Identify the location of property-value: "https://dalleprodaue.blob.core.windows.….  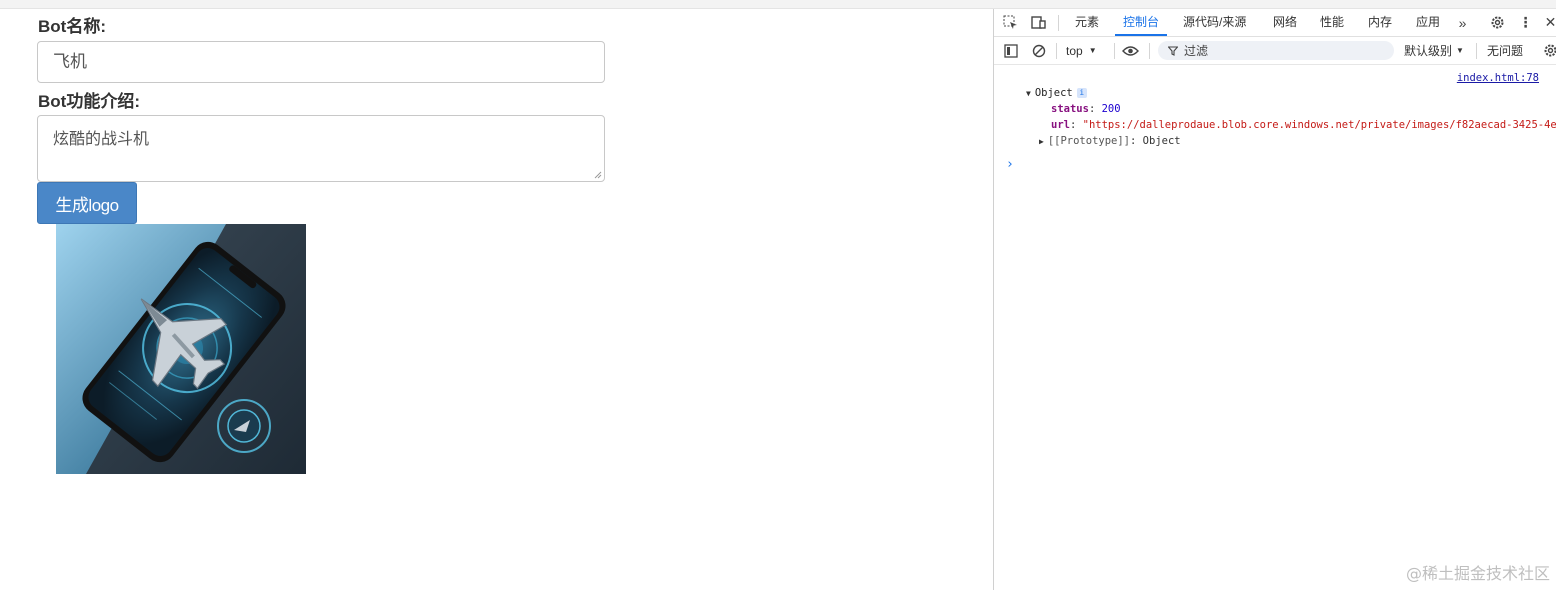
(1319, 125).